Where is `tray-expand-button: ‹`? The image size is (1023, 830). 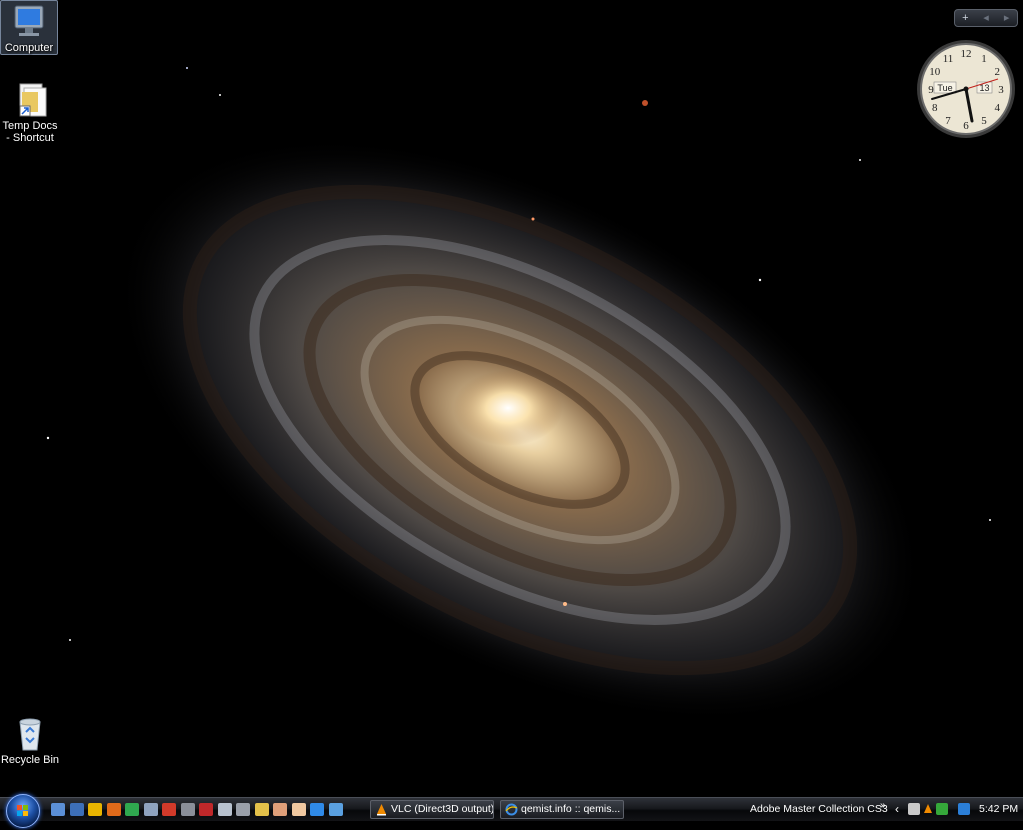
tray-expand-button: ‹ is located at coordinates (901, 809).